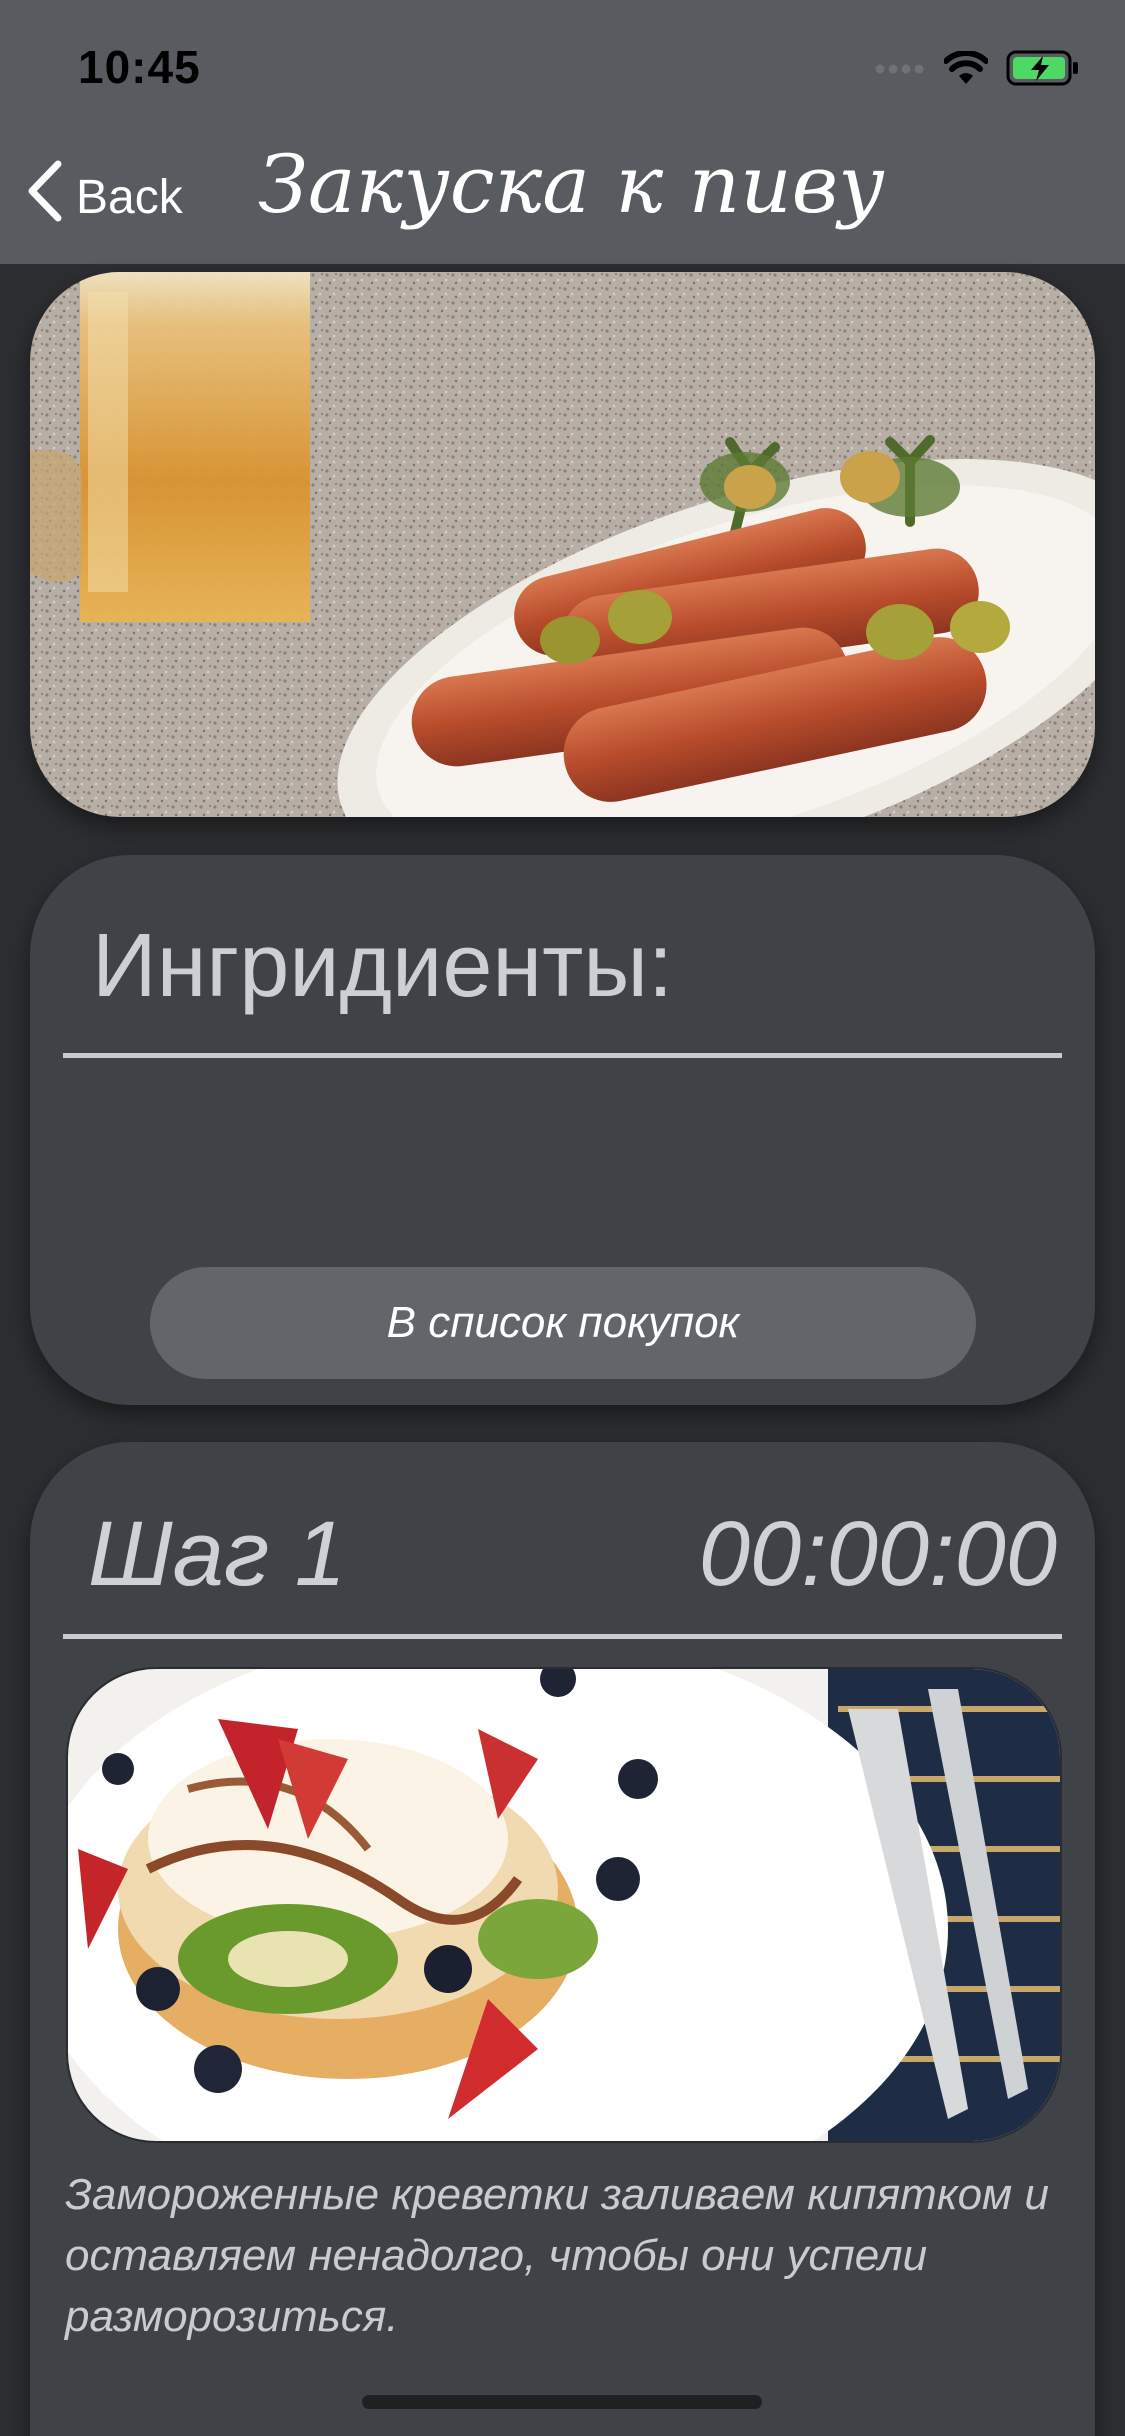  What do you see at coordinates (51, 197) in the screenshot?
I see `chevron-left-icon` at bounding box center [51, 197].